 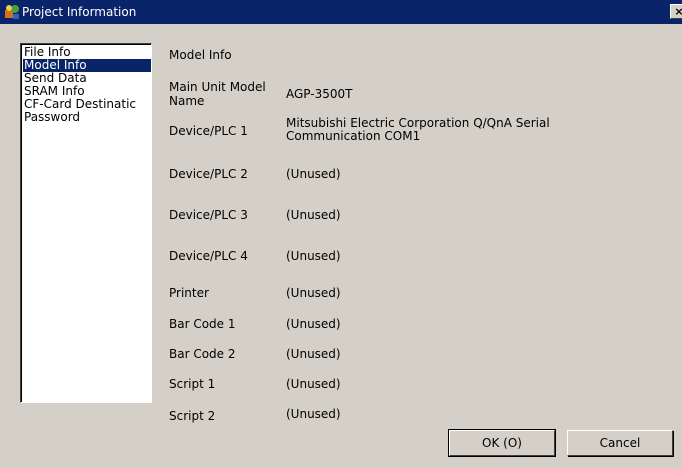 I want to click on list-item-password: Password, so click(x=87, y=117).